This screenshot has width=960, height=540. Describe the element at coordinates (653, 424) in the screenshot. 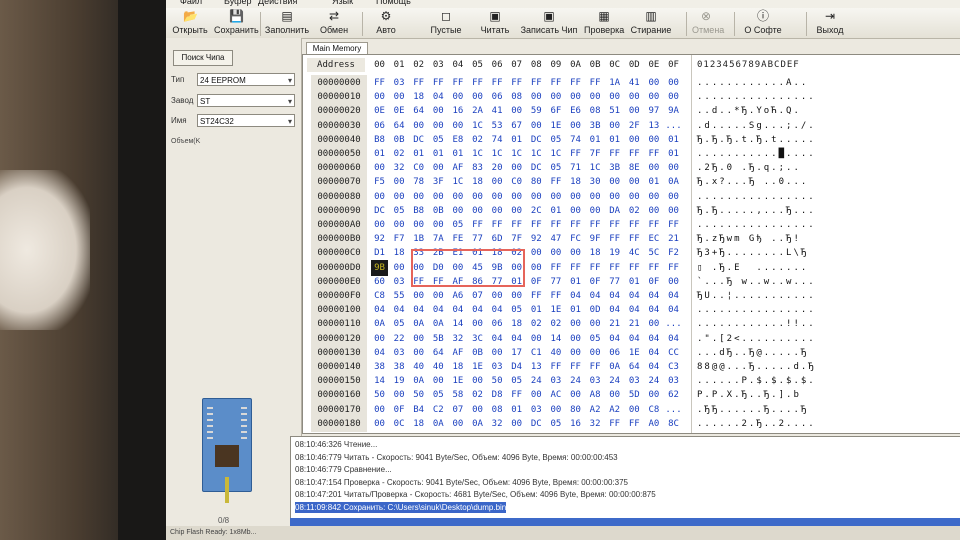

I see `hex-byte: A0` at that location.